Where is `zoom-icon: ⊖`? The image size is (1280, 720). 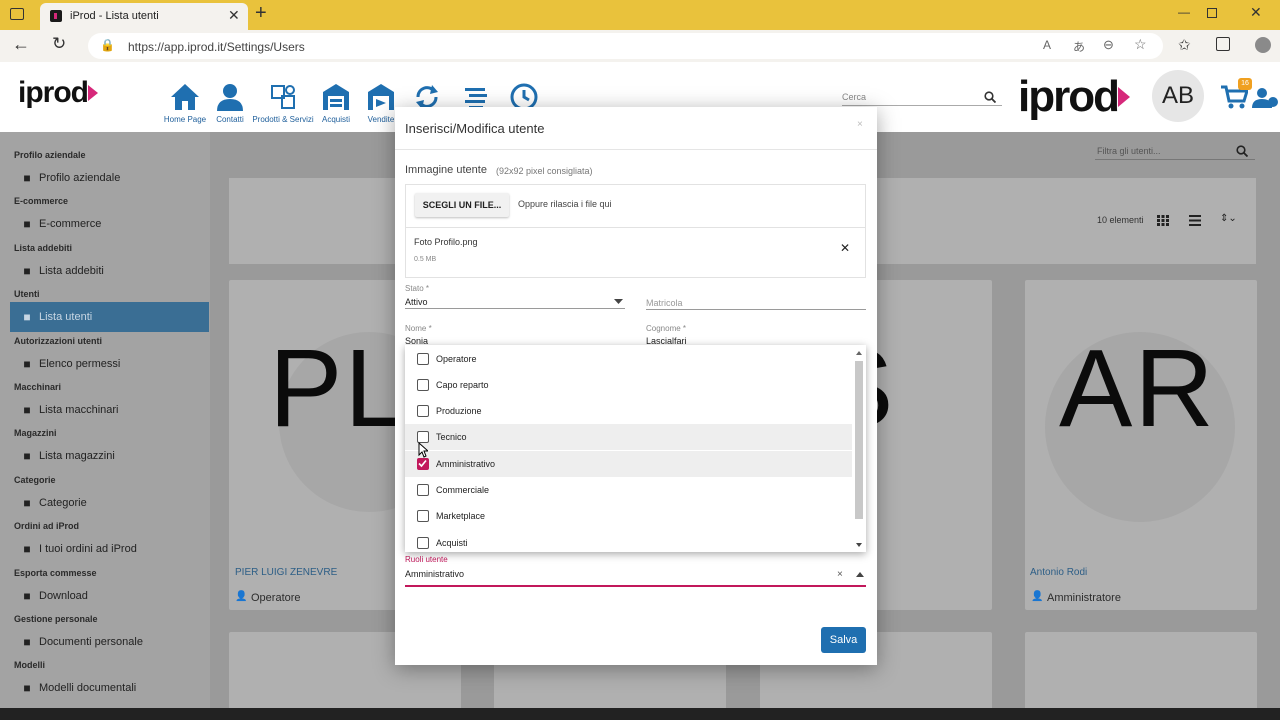
zoom-icon: ⊖ is located at coordinates (1108, 45).